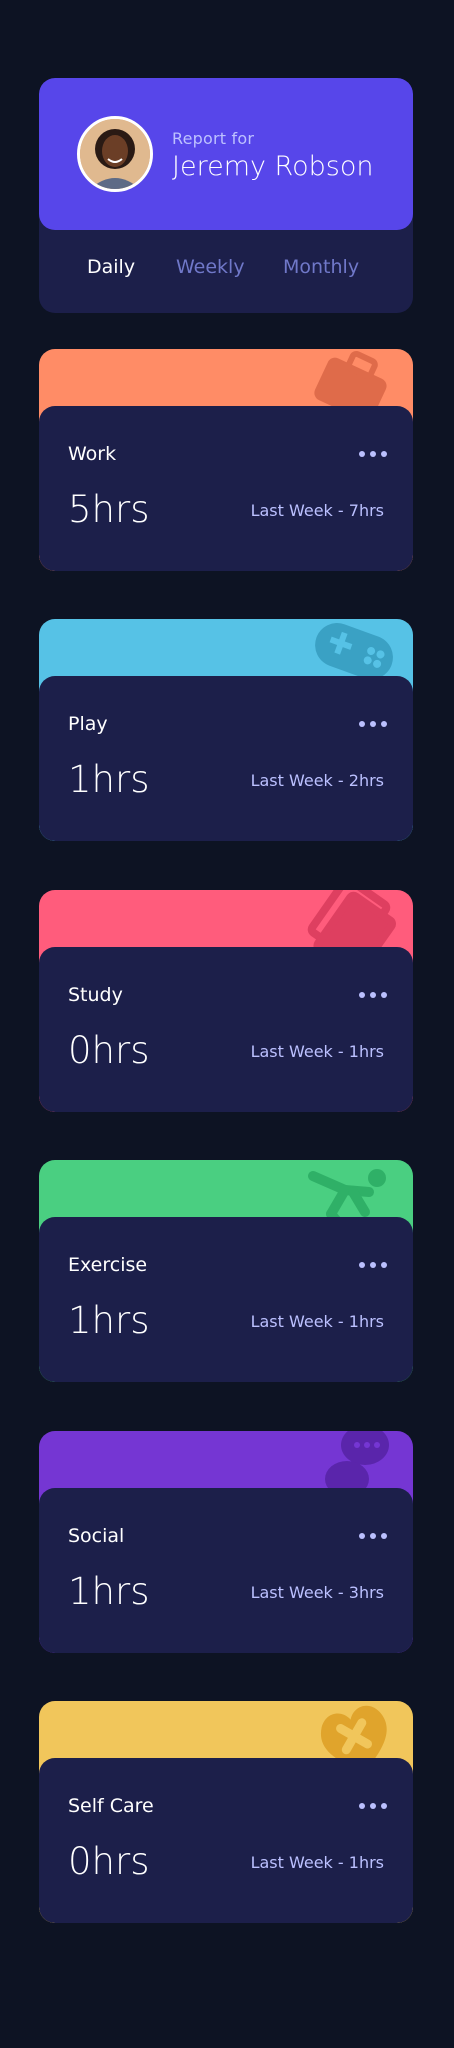 Image resolution: width=454 pixels, height=2048 pixels. I want to click on card-previous-hours: Last Week - 2hrs, so click(317, 780).